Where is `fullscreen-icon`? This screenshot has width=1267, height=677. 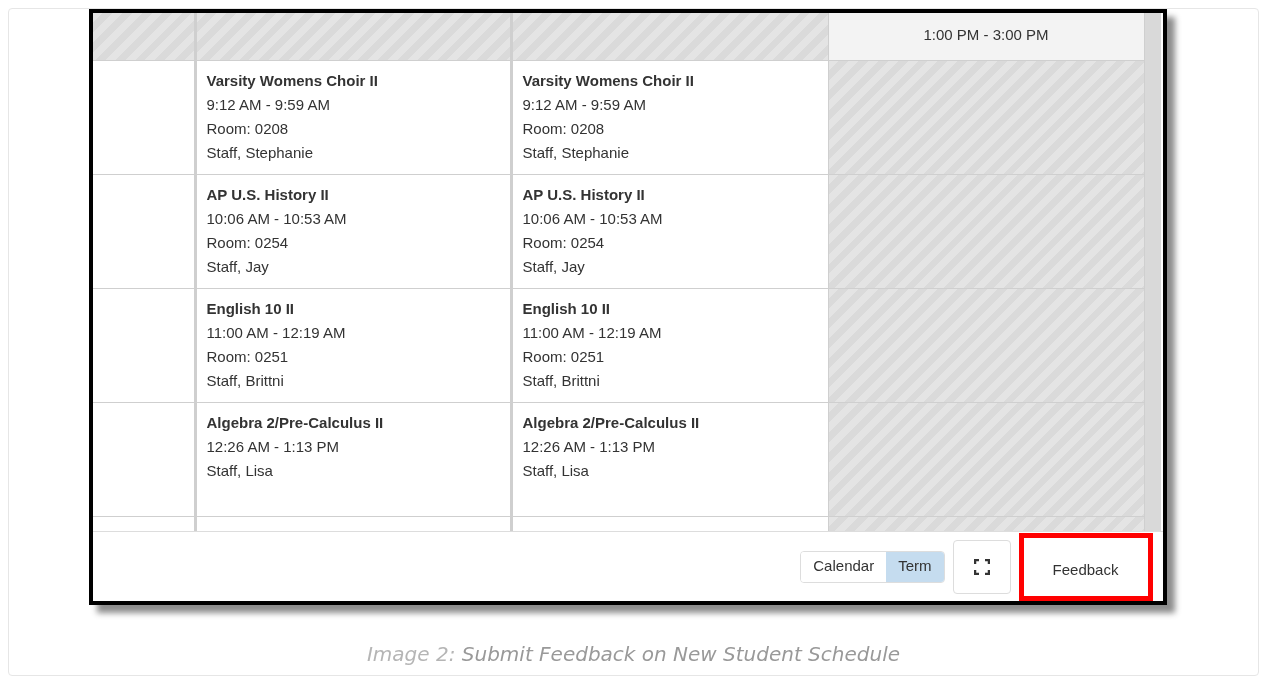
fullscreen-icon is located at coordinates (981, 566).